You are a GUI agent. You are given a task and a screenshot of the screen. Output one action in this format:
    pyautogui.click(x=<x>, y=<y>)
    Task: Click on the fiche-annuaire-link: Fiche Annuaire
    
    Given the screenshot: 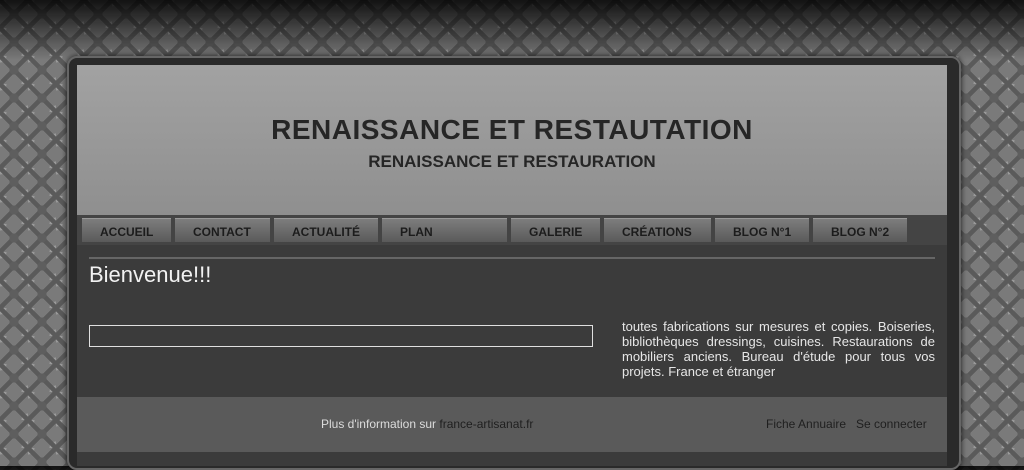 What is the action you would take?
    pyautogui.click(x=806, y=424)
    